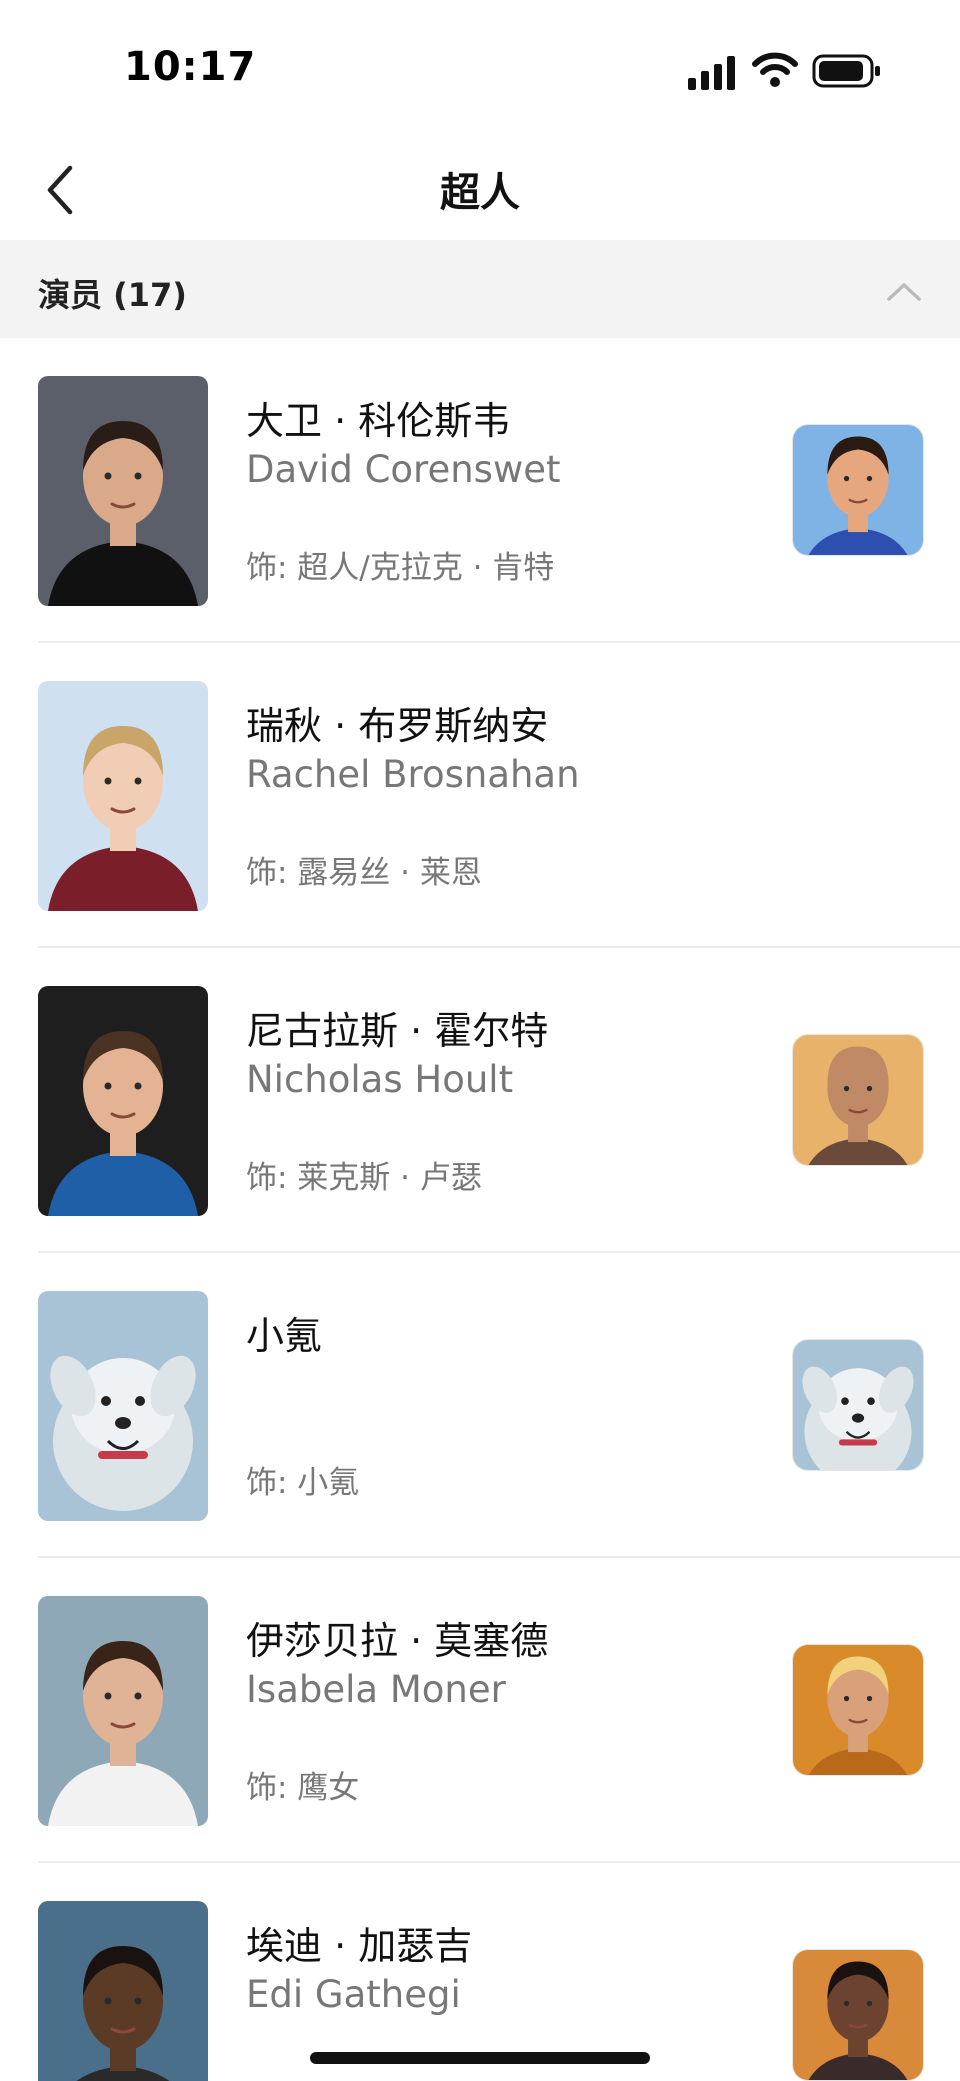 Image resolution: width=960 pixels, height=2081 pixels. I want to click on lex-luthor-character-icon, so click(858, 1100).